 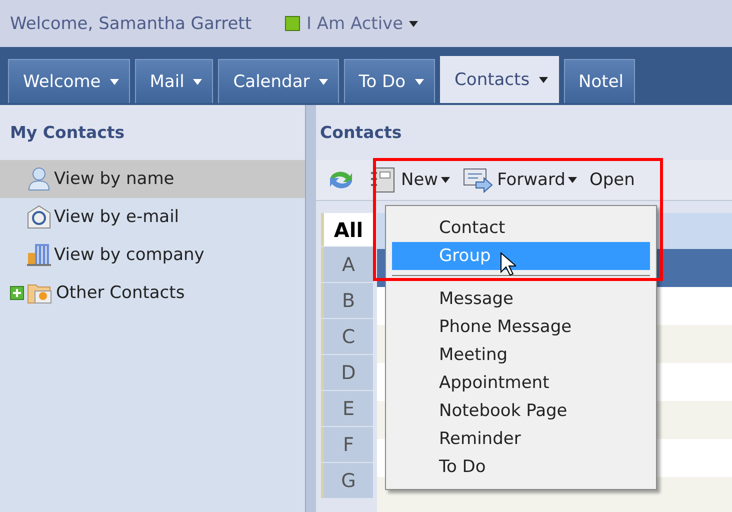 I want to click on letter-tab: C, so click(x=347, y=336).